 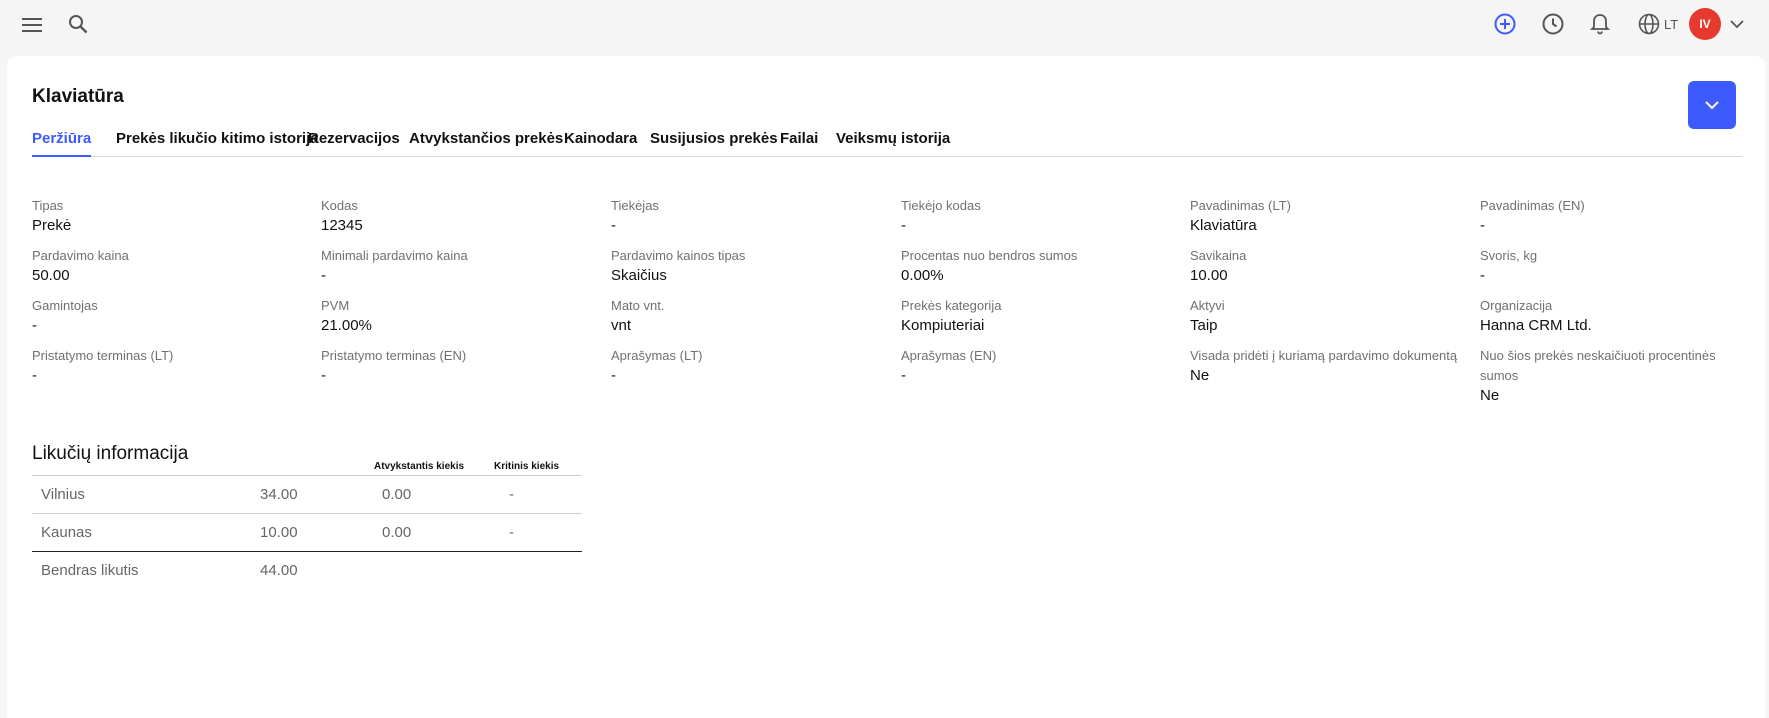 I want to click on field-value: 12345, so click(x=342, y=225).